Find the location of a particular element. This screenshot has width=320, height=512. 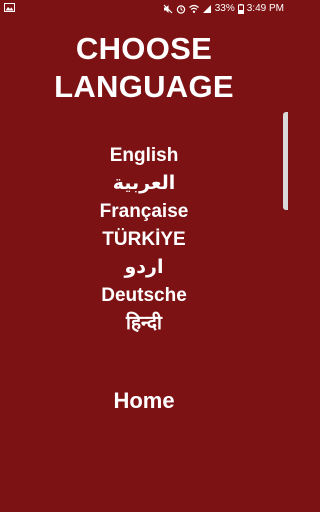

signal-icon is located at coordinates (206, 9).